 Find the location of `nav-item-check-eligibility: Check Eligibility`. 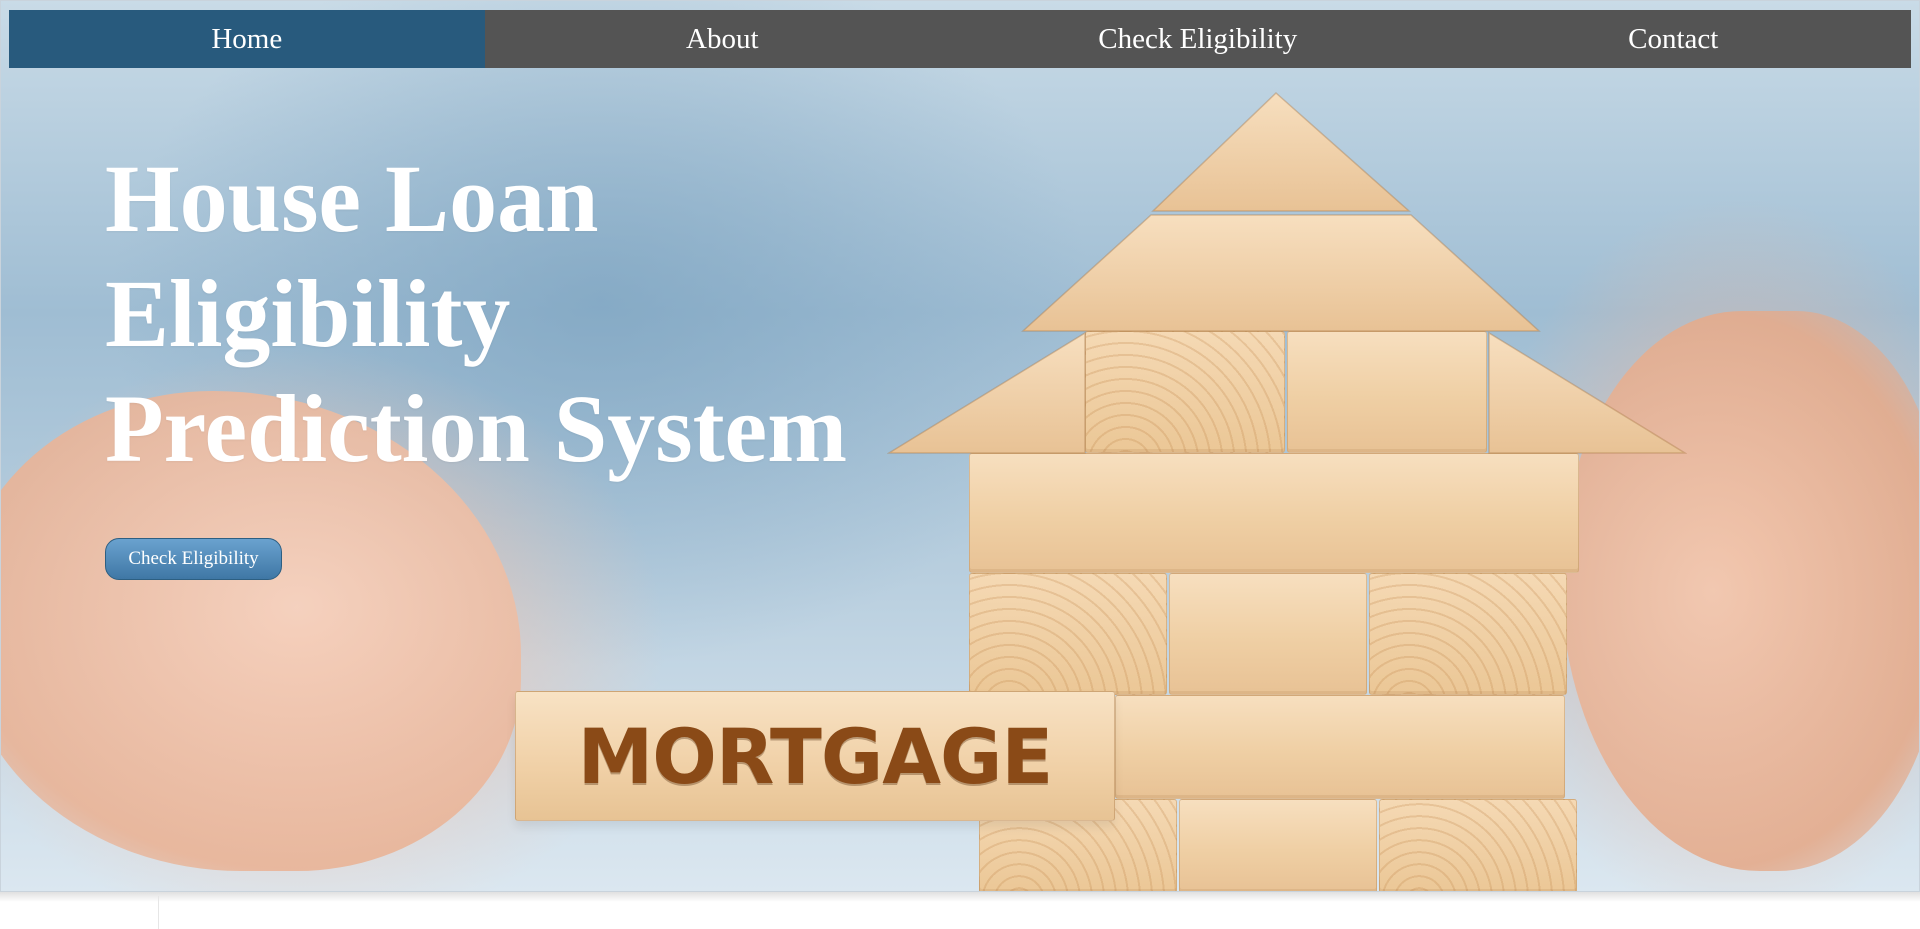

nav-item-check-eligibility: Check Eligibility is located at coordinates (1198, 39).